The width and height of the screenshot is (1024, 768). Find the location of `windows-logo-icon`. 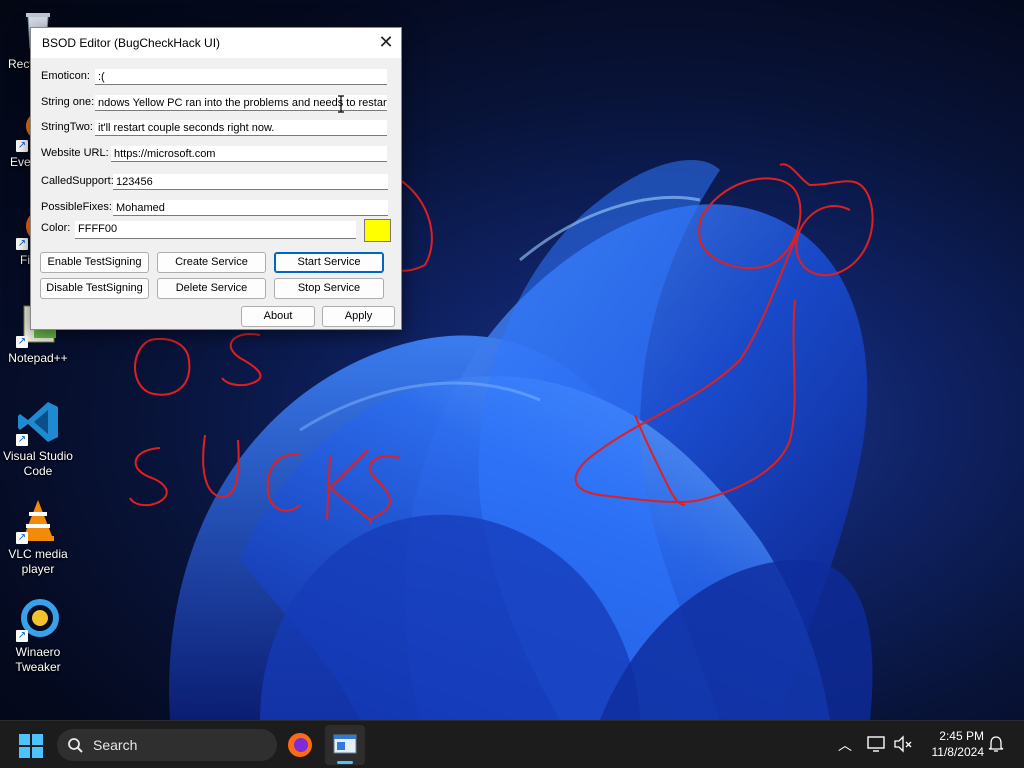

windows-logo-icon is located at coordinates (31, 746).